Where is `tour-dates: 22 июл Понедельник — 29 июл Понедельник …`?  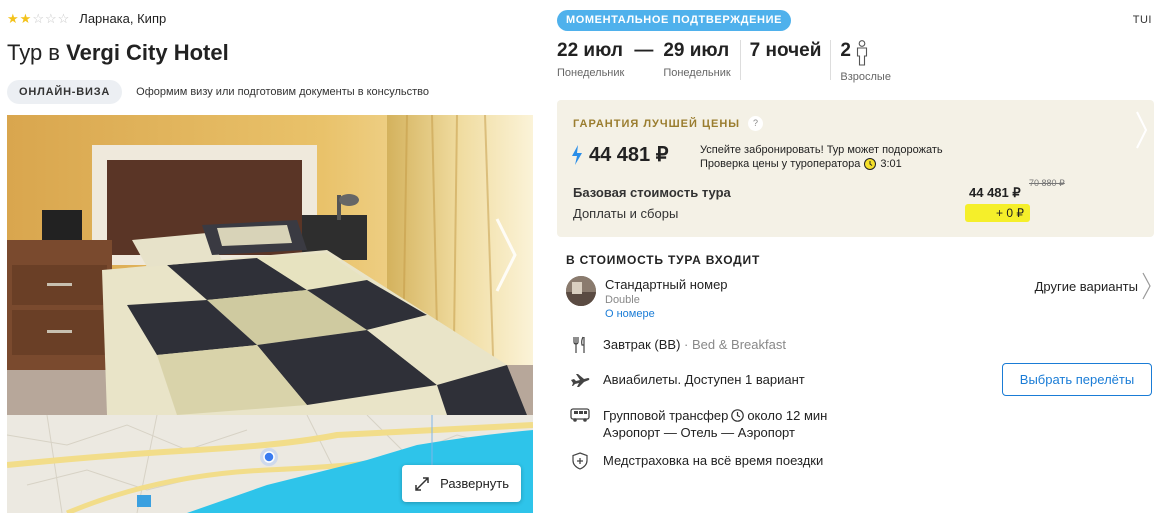
tour-dates: 22 июл Понедельник — 29 июл Понедельник … is located at coordinates (724, 61).